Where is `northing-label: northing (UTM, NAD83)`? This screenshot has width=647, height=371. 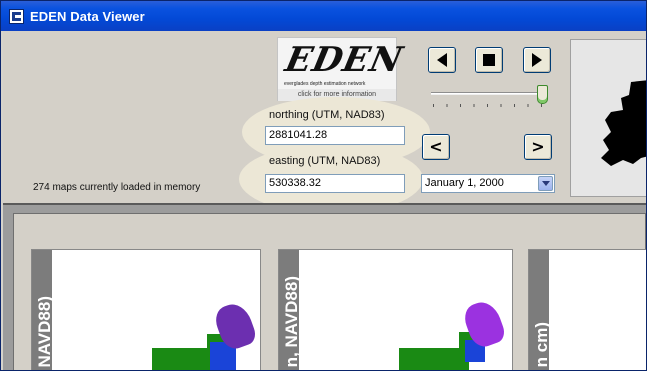 northing-label: northing (UTM, NAD83) is located at coordinates (327, 115).